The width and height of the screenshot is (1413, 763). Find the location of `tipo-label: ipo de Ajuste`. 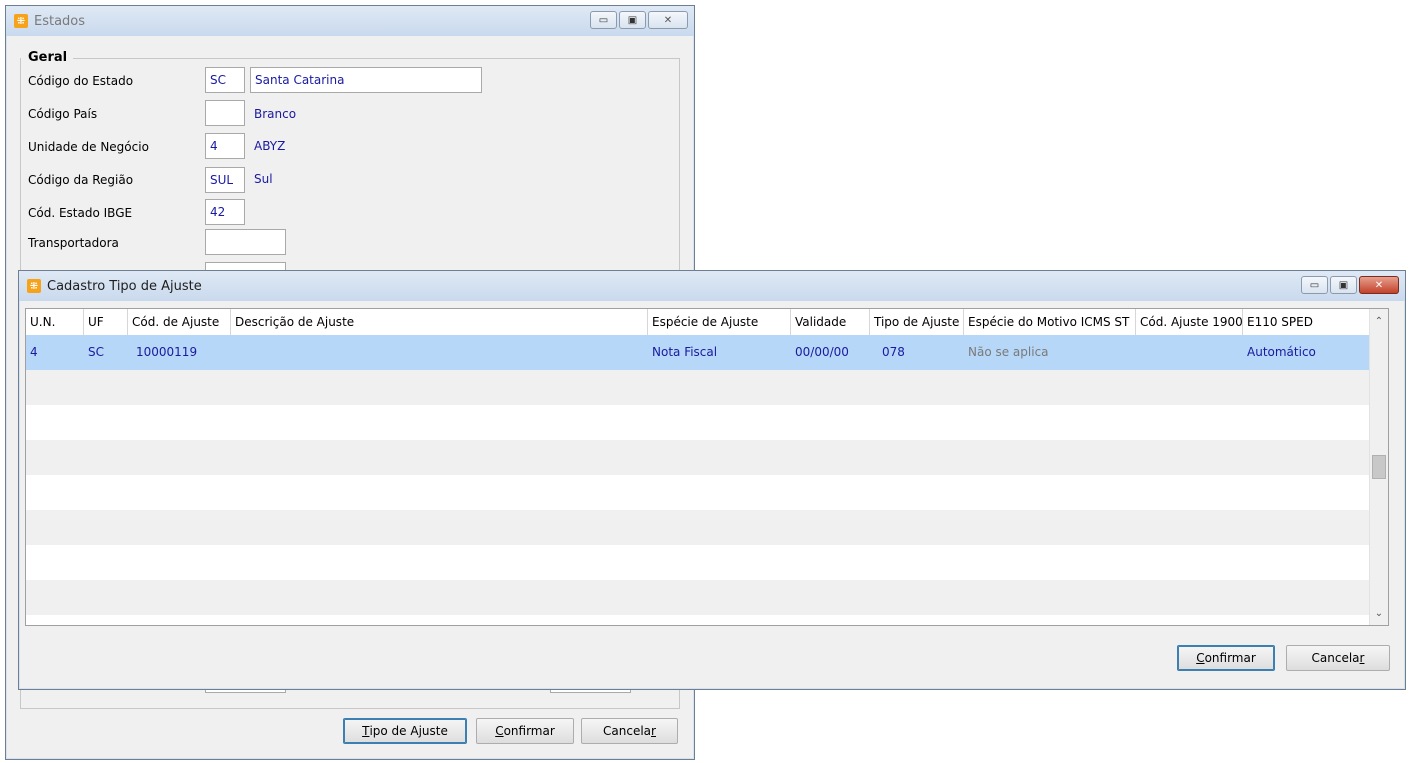

tipo-label: ipo de Ajuste is located at coordinates (408, 731).